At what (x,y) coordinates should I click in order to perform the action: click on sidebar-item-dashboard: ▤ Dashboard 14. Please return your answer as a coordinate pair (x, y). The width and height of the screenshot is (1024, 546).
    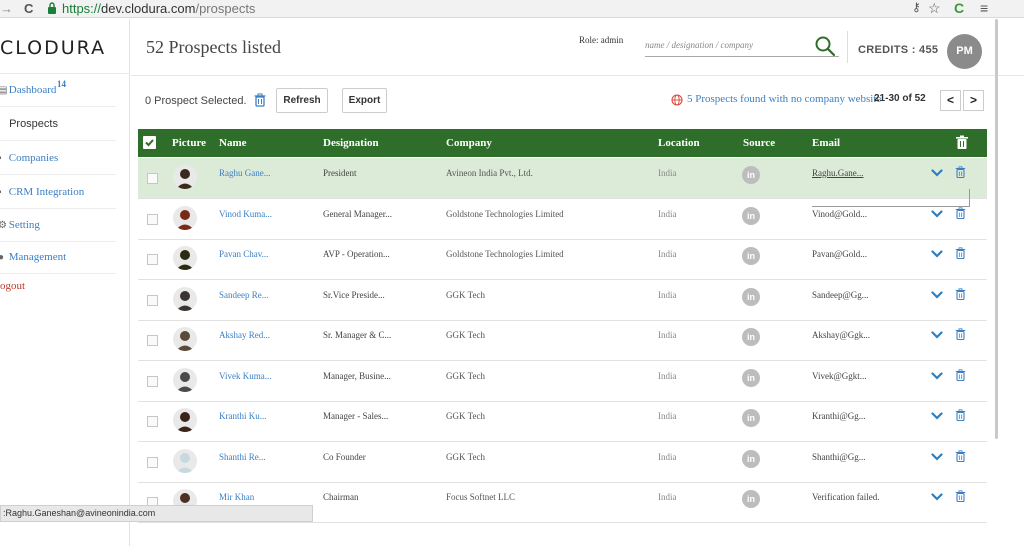
    Looking at the image, I should click on (58, 90).